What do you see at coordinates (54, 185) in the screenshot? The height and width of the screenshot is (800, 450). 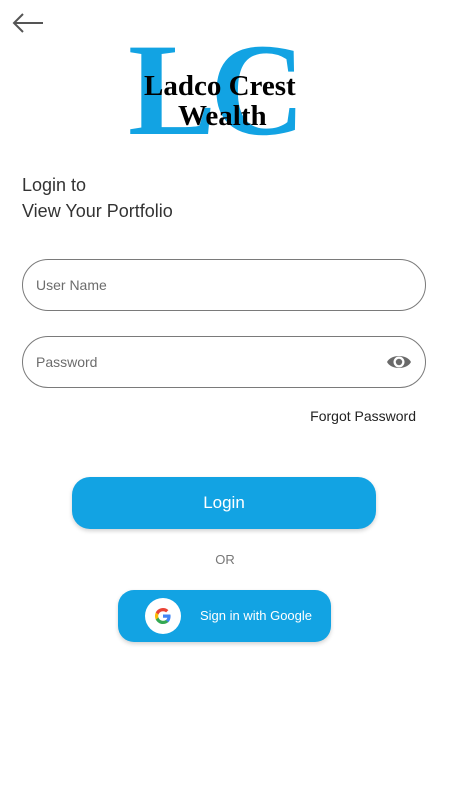 I see `heading-line-1: Login to` at bounding box center [54, 185].